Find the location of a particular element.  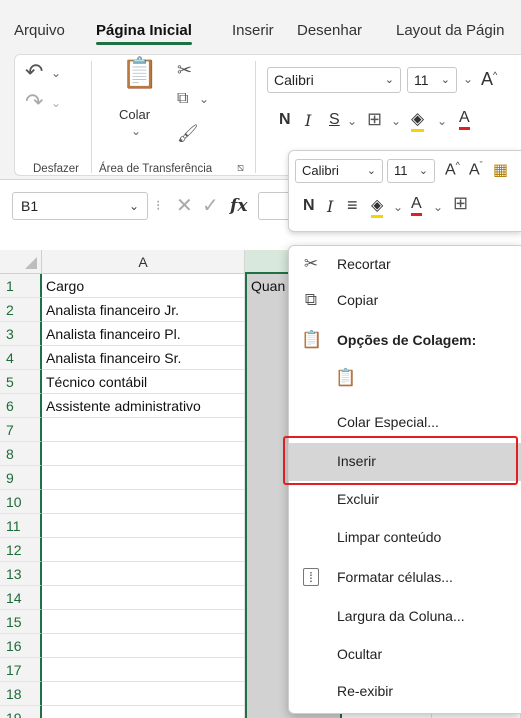

mini-borders-icon: ⊞ is located at coordinates (460, 203).